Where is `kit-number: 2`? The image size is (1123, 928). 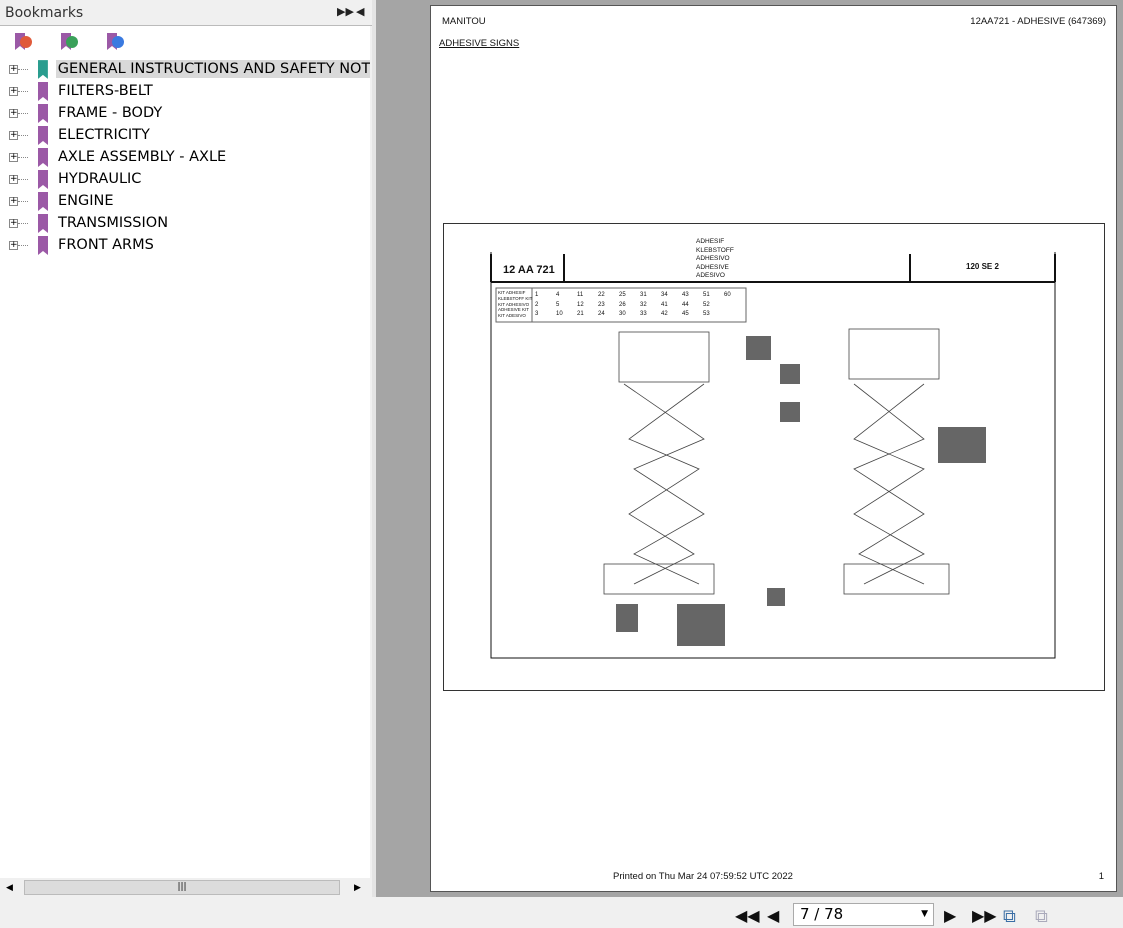 kit-number: 2 is located at coordinates (537, 304).